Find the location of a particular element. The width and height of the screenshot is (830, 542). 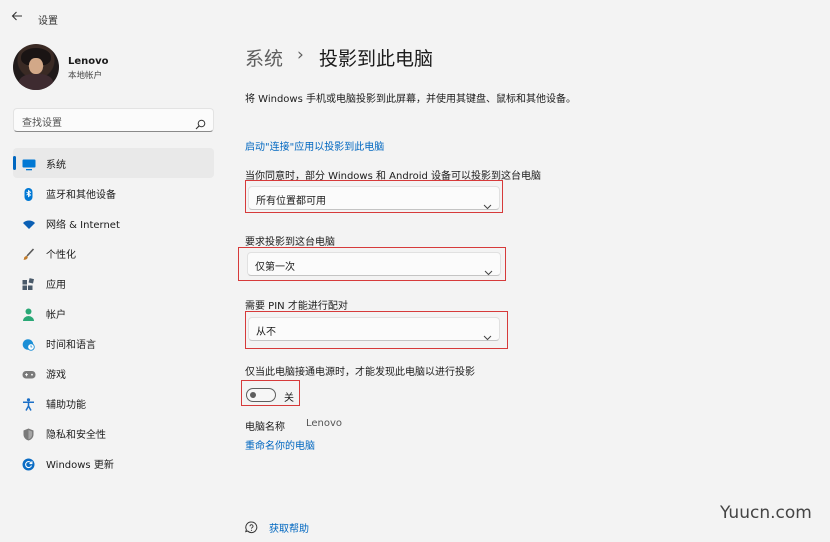

sidebar-item-label: 个性化 is located at coordinates (61, 255).